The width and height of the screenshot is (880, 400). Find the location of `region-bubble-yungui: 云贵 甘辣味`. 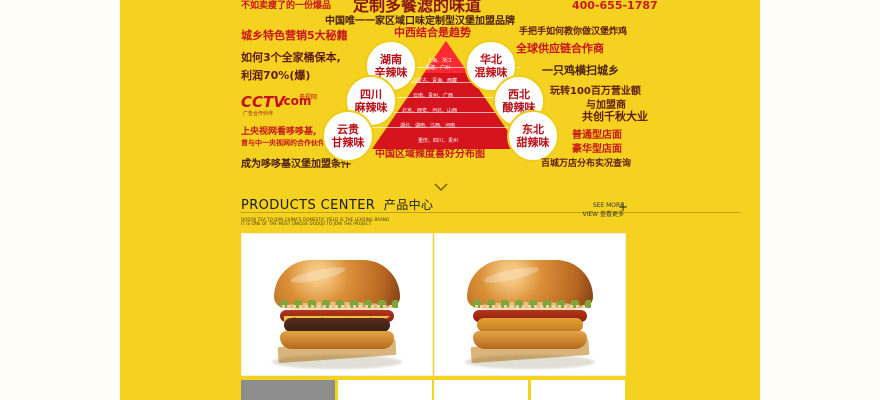

region-bubble-yungui: 云贵 甘辣味 is located at coordinates (348, 136).